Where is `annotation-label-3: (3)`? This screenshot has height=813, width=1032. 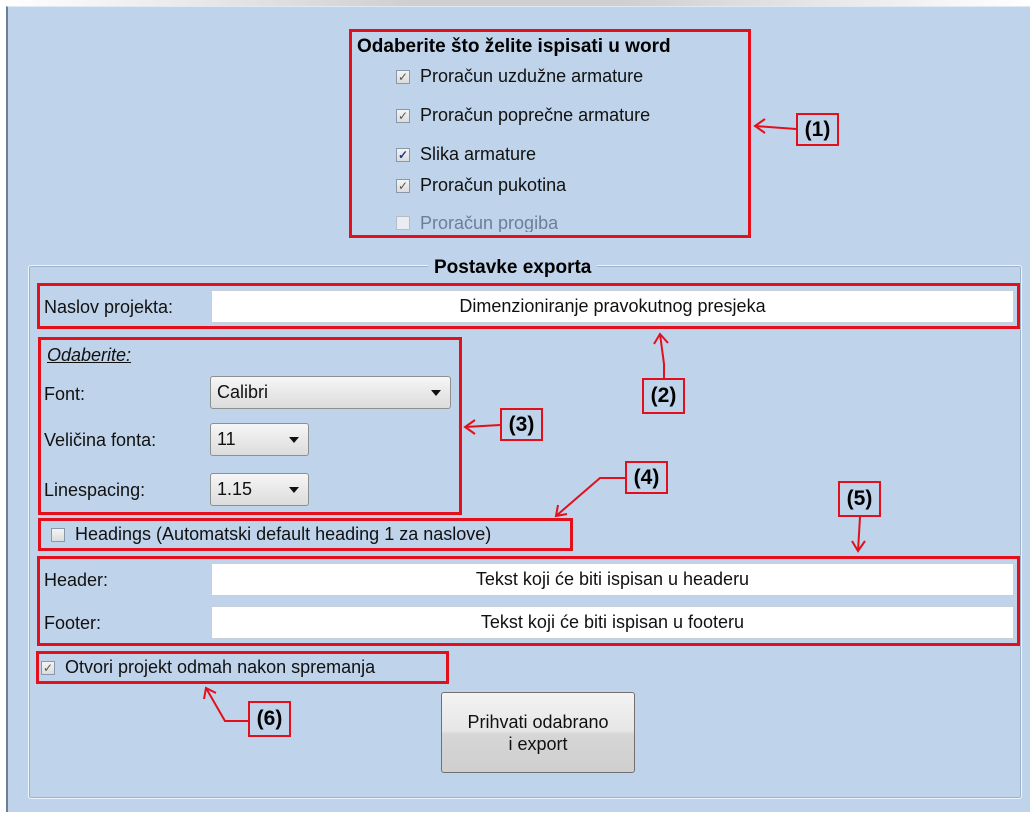
annotation-label-3: (3) is located at coordinates (521, 424).